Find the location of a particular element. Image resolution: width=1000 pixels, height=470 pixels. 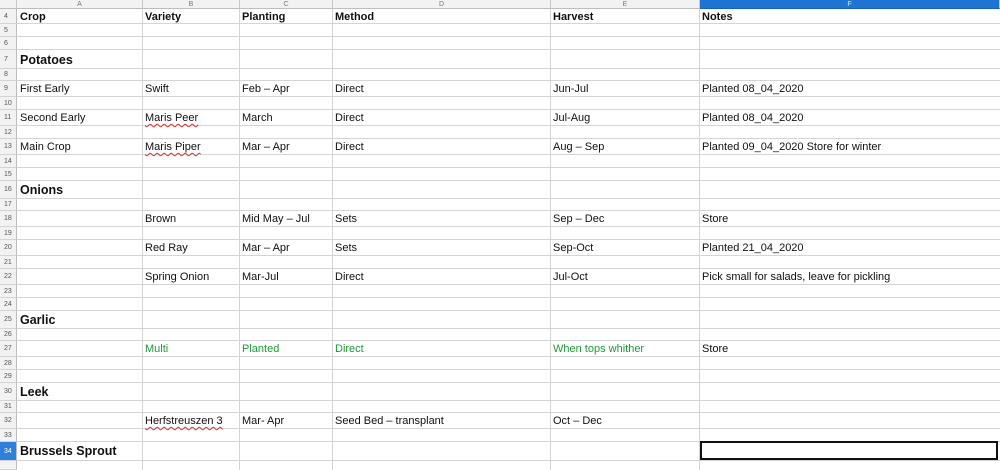

row-header: 27 is located at coordinates (8, 349).